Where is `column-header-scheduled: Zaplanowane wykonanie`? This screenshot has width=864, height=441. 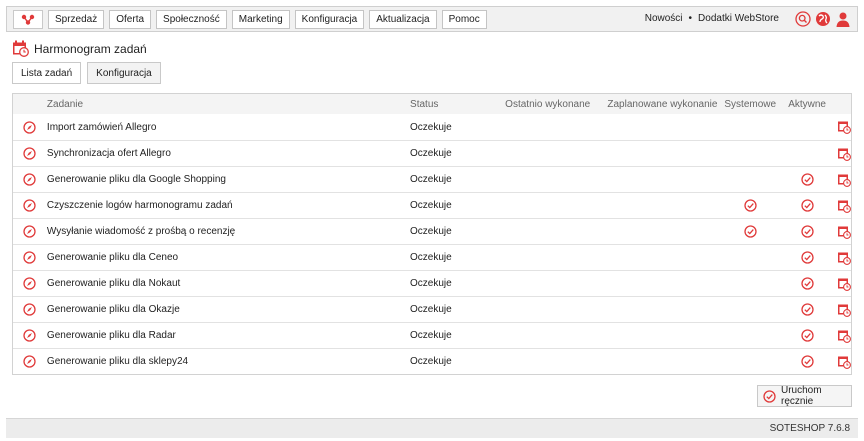 column-header-scheduled: Zaplanowane wykonanie is located at coordinates (663, 104).